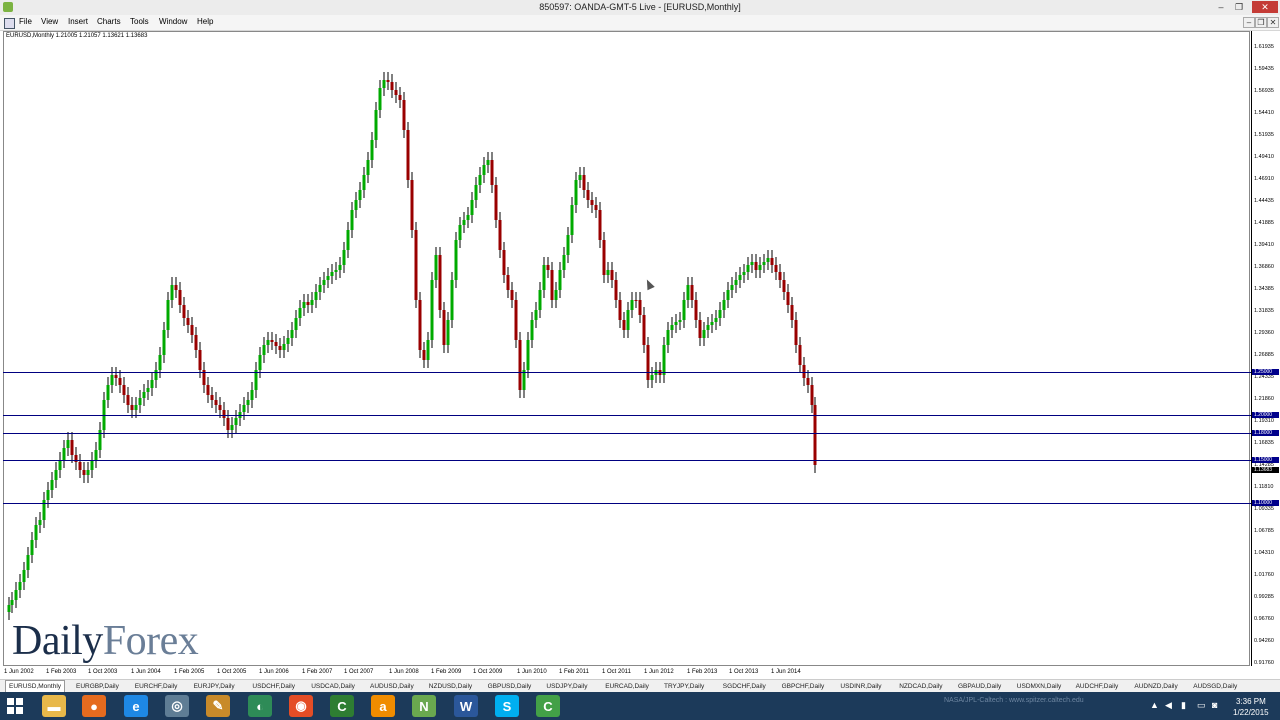 The image size is (1280, 720). I want to click on chart-tab: EURGBP,Daily, so click(97, 686).